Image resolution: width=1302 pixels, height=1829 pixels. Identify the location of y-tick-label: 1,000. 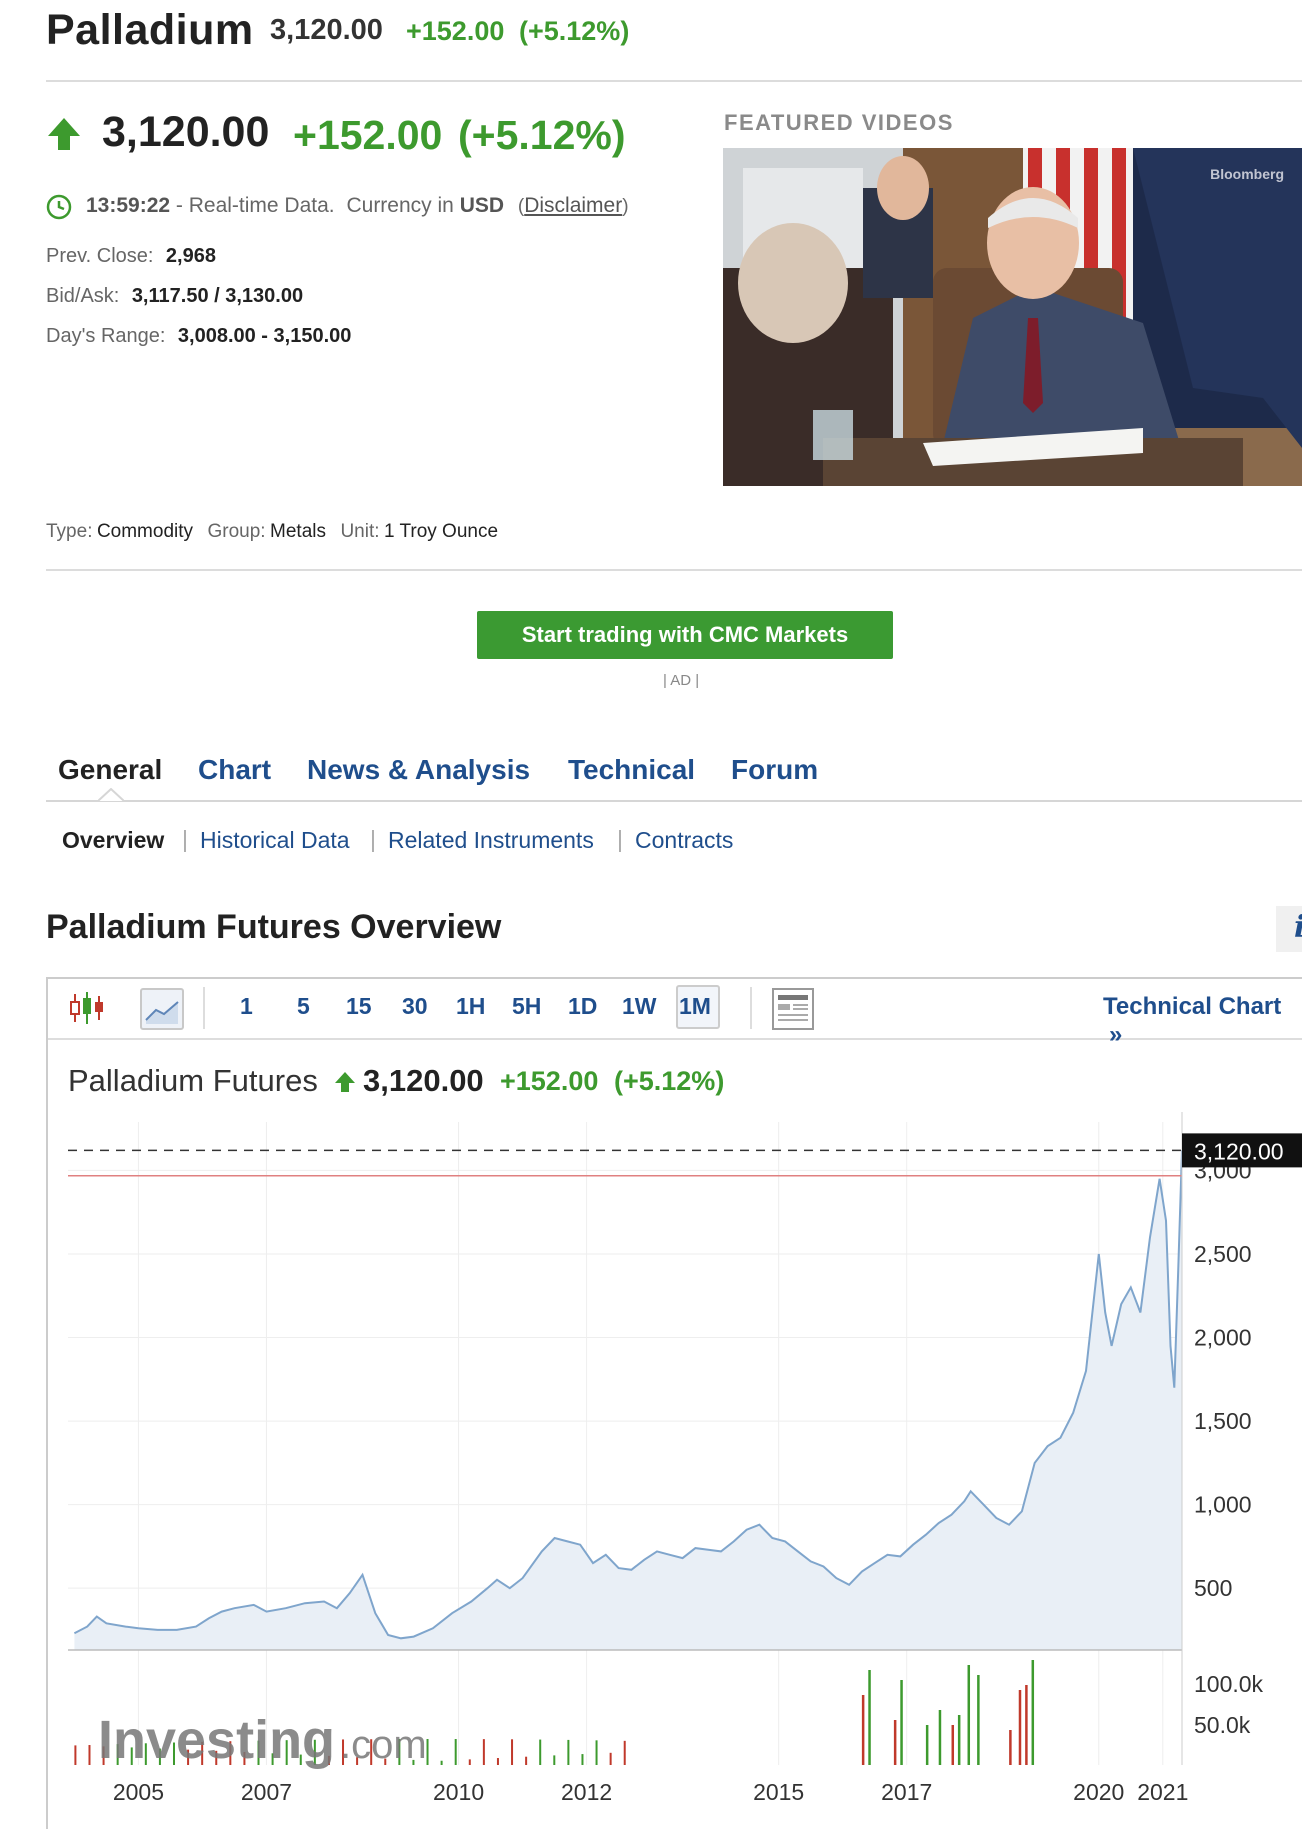
(1223, 1505).